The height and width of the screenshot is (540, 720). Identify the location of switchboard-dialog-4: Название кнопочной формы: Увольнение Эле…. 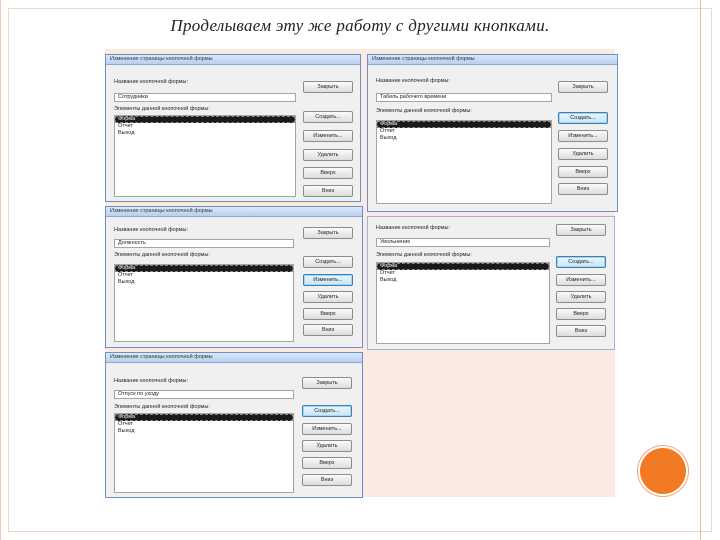
(491, 283).